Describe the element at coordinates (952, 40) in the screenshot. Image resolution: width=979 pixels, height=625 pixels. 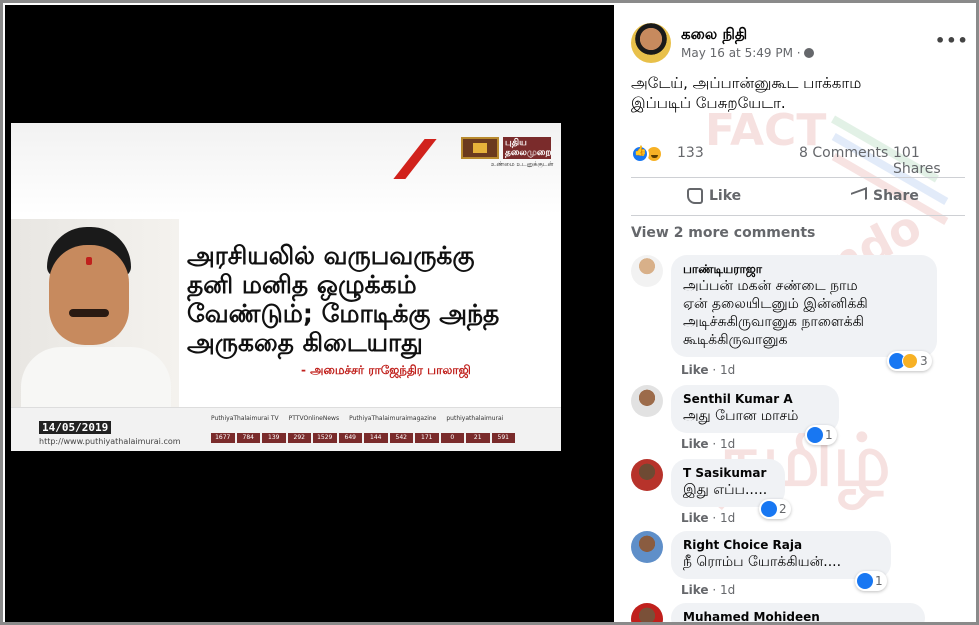
I see `more-options-icon: •••` at that location.